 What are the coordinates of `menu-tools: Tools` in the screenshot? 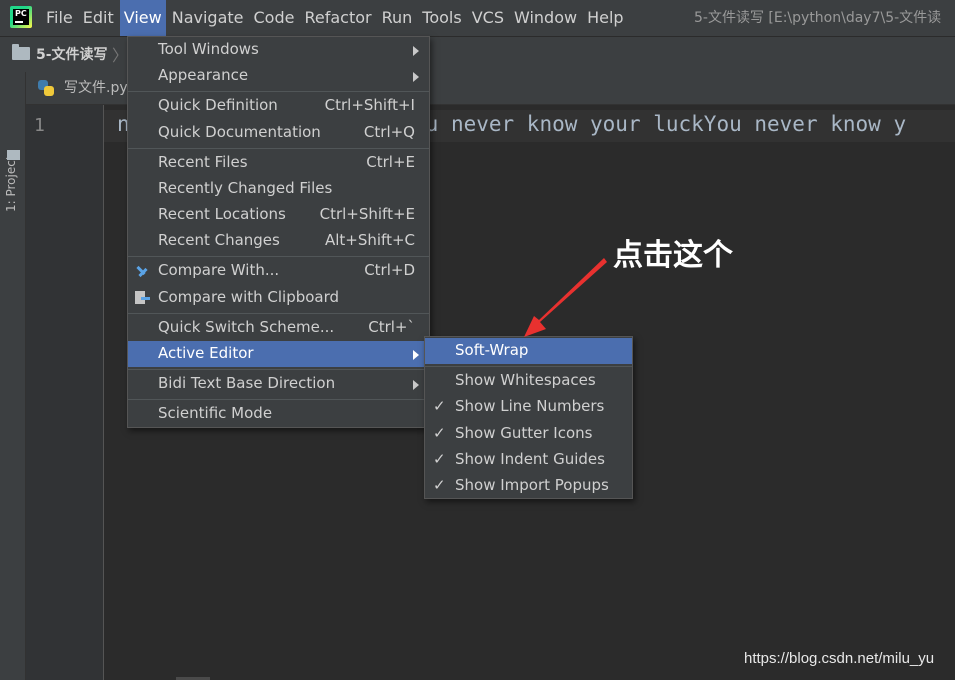 It's located at (441, 18).